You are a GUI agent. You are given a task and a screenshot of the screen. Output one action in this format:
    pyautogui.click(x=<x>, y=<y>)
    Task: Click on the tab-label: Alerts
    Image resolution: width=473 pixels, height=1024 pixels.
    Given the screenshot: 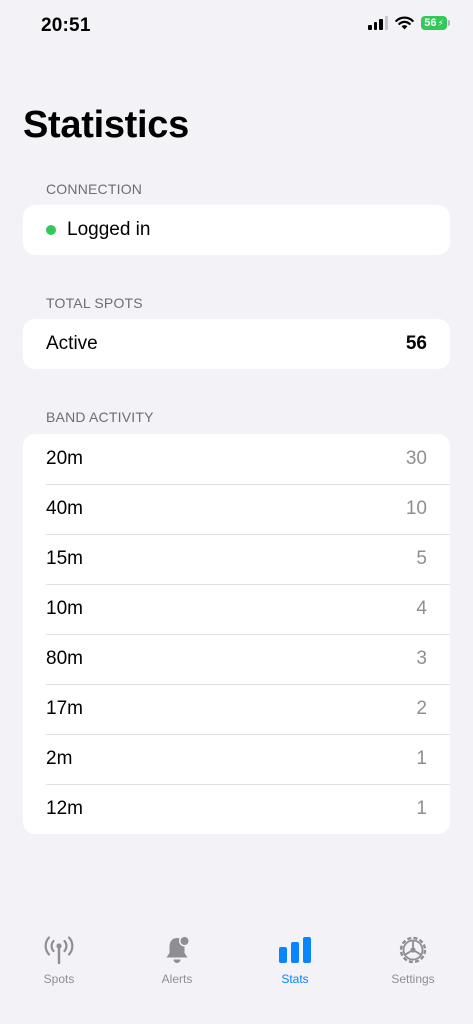 What is the action you would take?
    pyautogui.click(x=177, y=979)
    